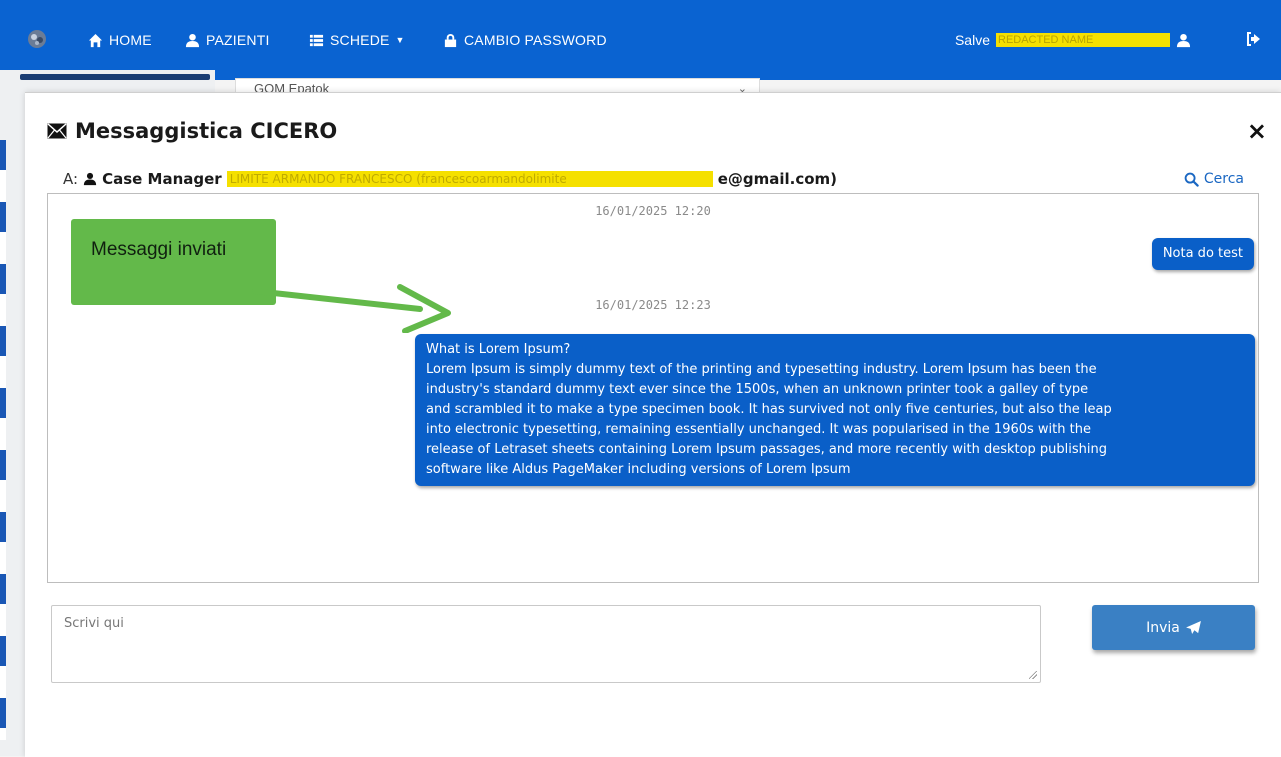 Image resolution: width=1281 pixels, height=757 pixels. I want to click on nav-home: HOME, so click(120, 40).